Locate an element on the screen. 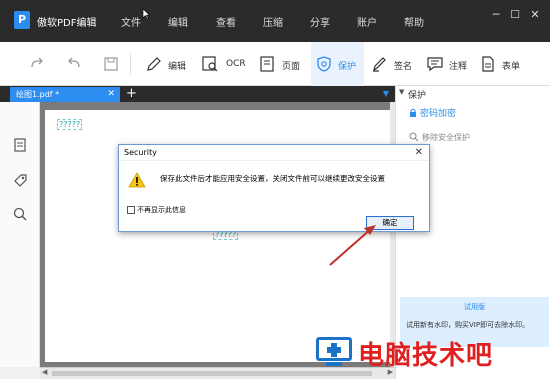 This screenshot has width=550, height=379. toolbar-page-button: 页面 is located at coordinates (291, 65).